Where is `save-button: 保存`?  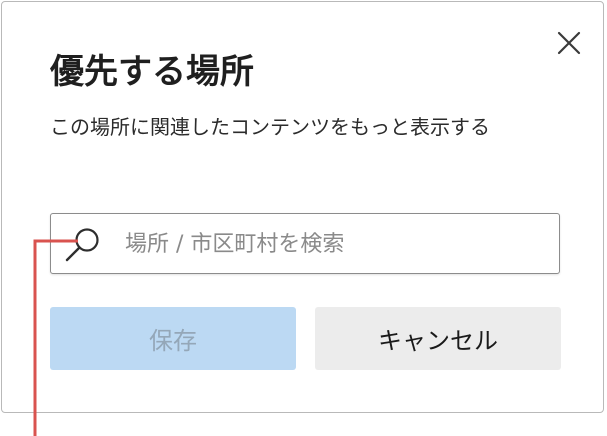
save-button: 保存 is located at coordinates (173, 338).